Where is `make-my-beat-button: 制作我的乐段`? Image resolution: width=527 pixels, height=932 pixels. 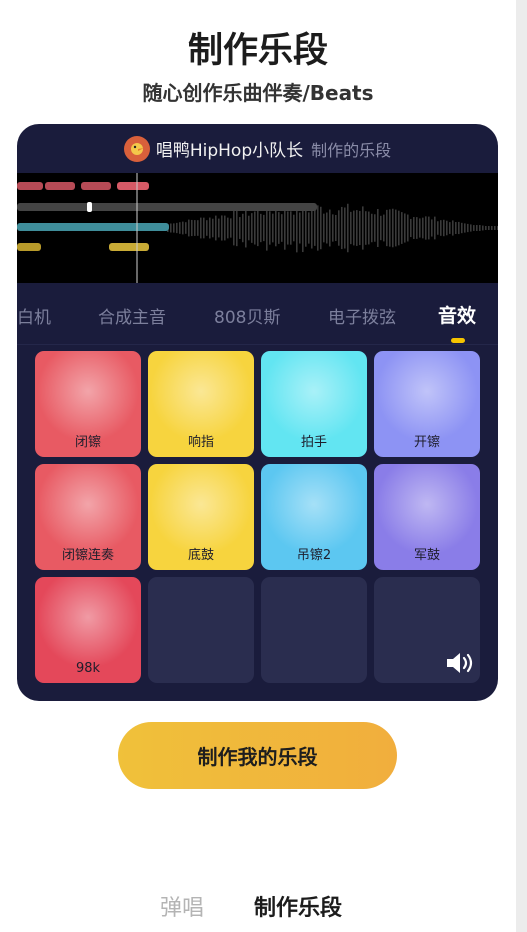
make-my-beat-button: 制作我的乐段 is located at coordinates (257, 755).